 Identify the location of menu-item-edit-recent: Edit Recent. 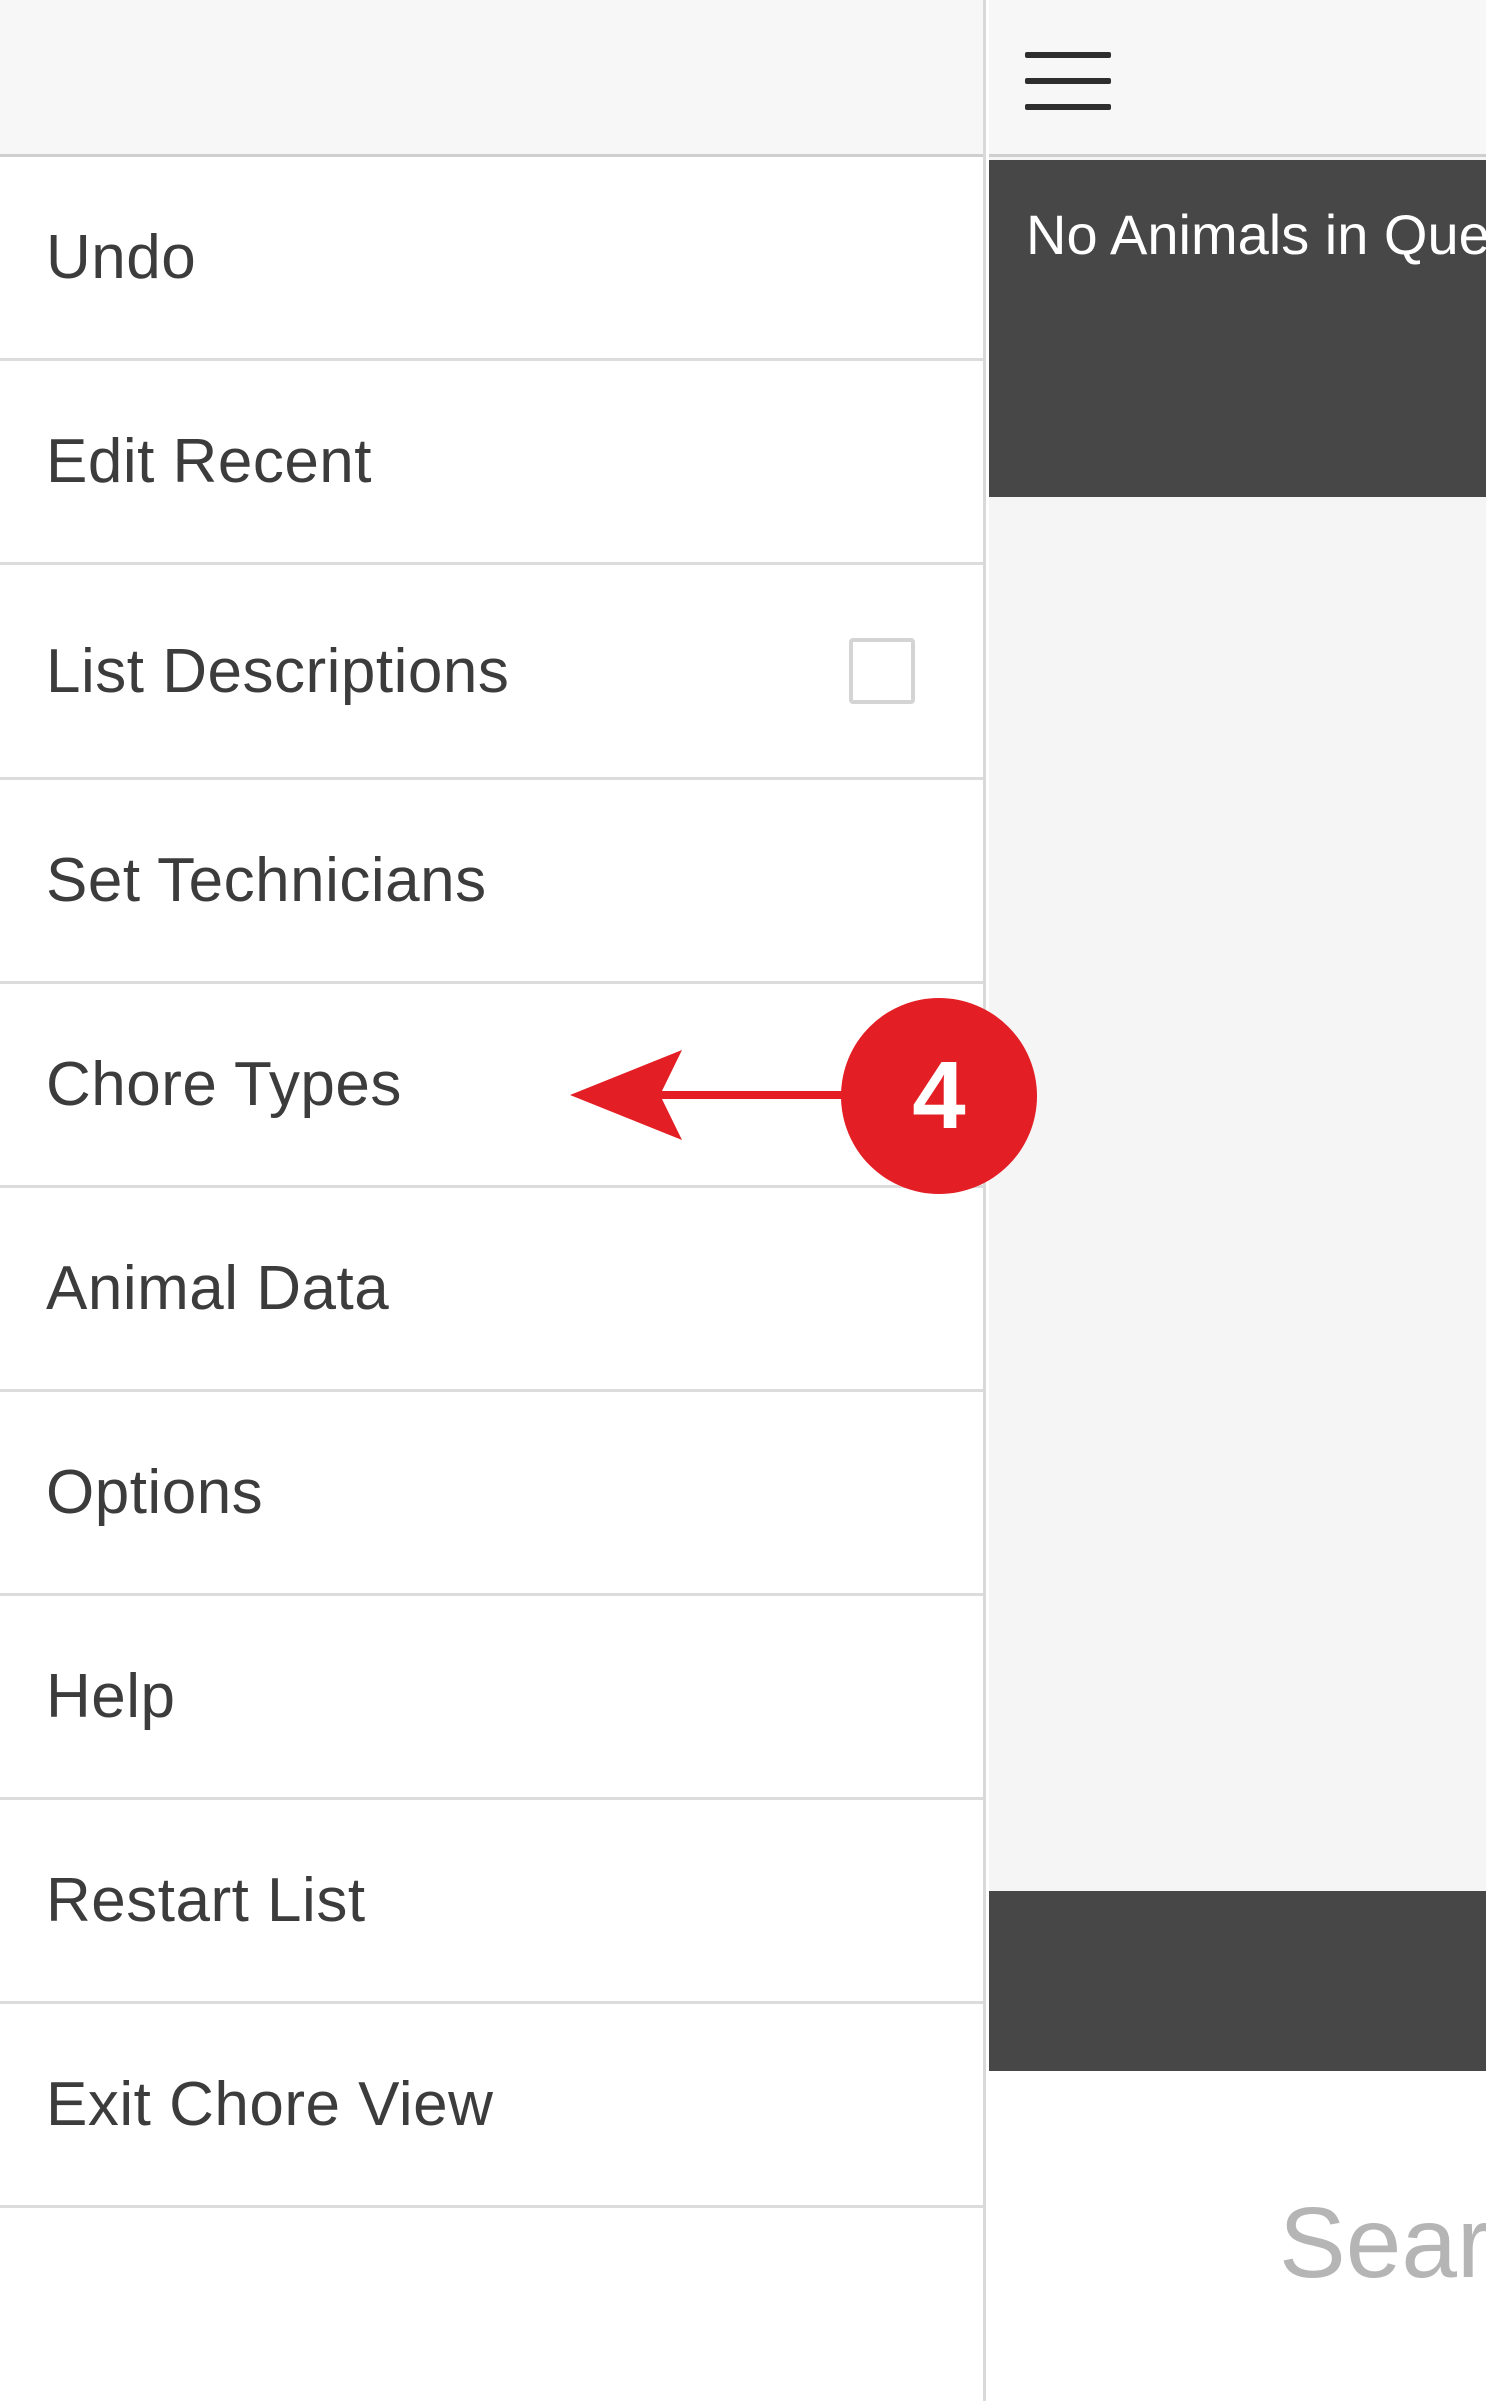
(491, 463).